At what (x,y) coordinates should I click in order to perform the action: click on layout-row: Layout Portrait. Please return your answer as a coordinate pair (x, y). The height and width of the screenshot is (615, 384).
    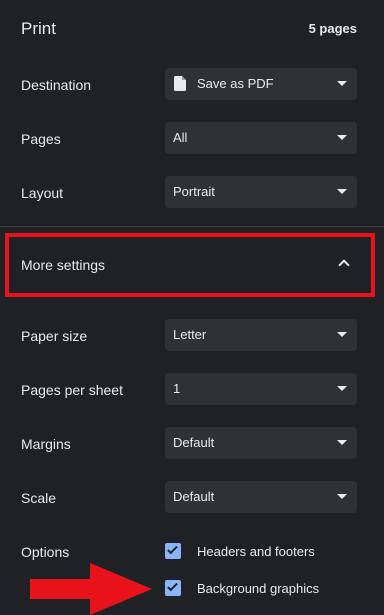
    Looking at the image, I should click on (192, 194).